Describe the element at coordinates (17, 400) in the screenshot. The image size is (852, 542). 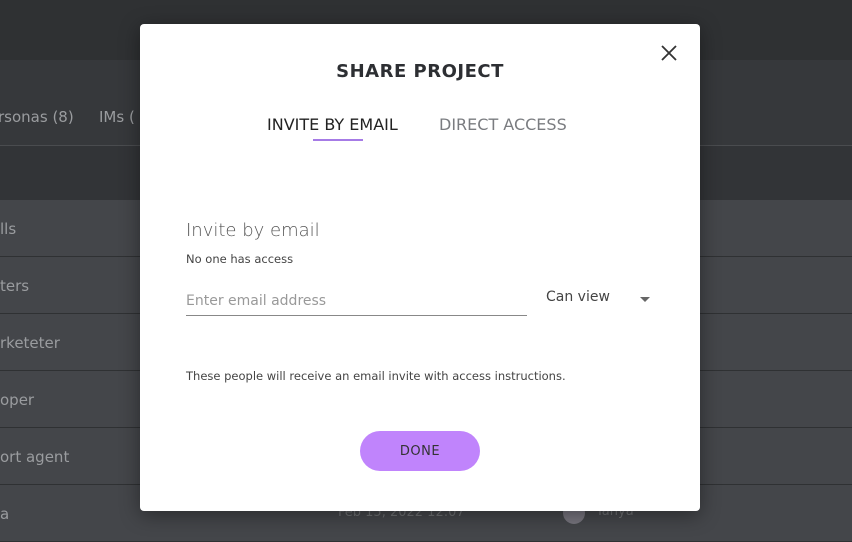
I see `row-label: oper` at that location.